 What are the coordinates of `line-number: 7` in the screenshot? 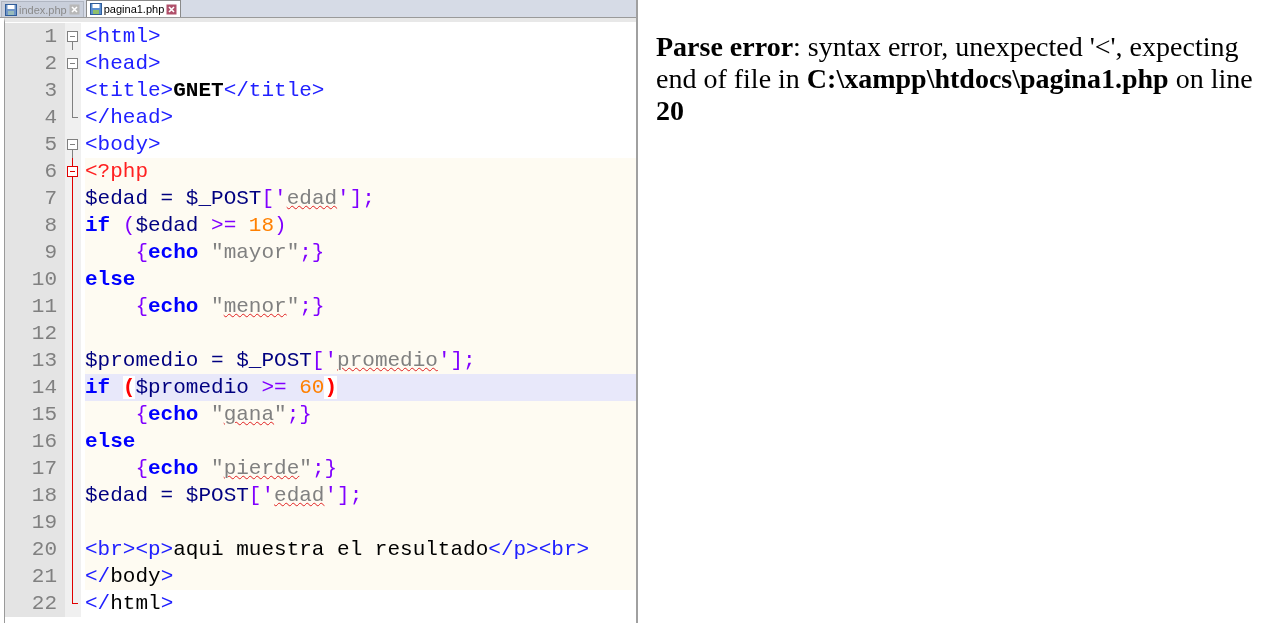 It's located at (35, 198).